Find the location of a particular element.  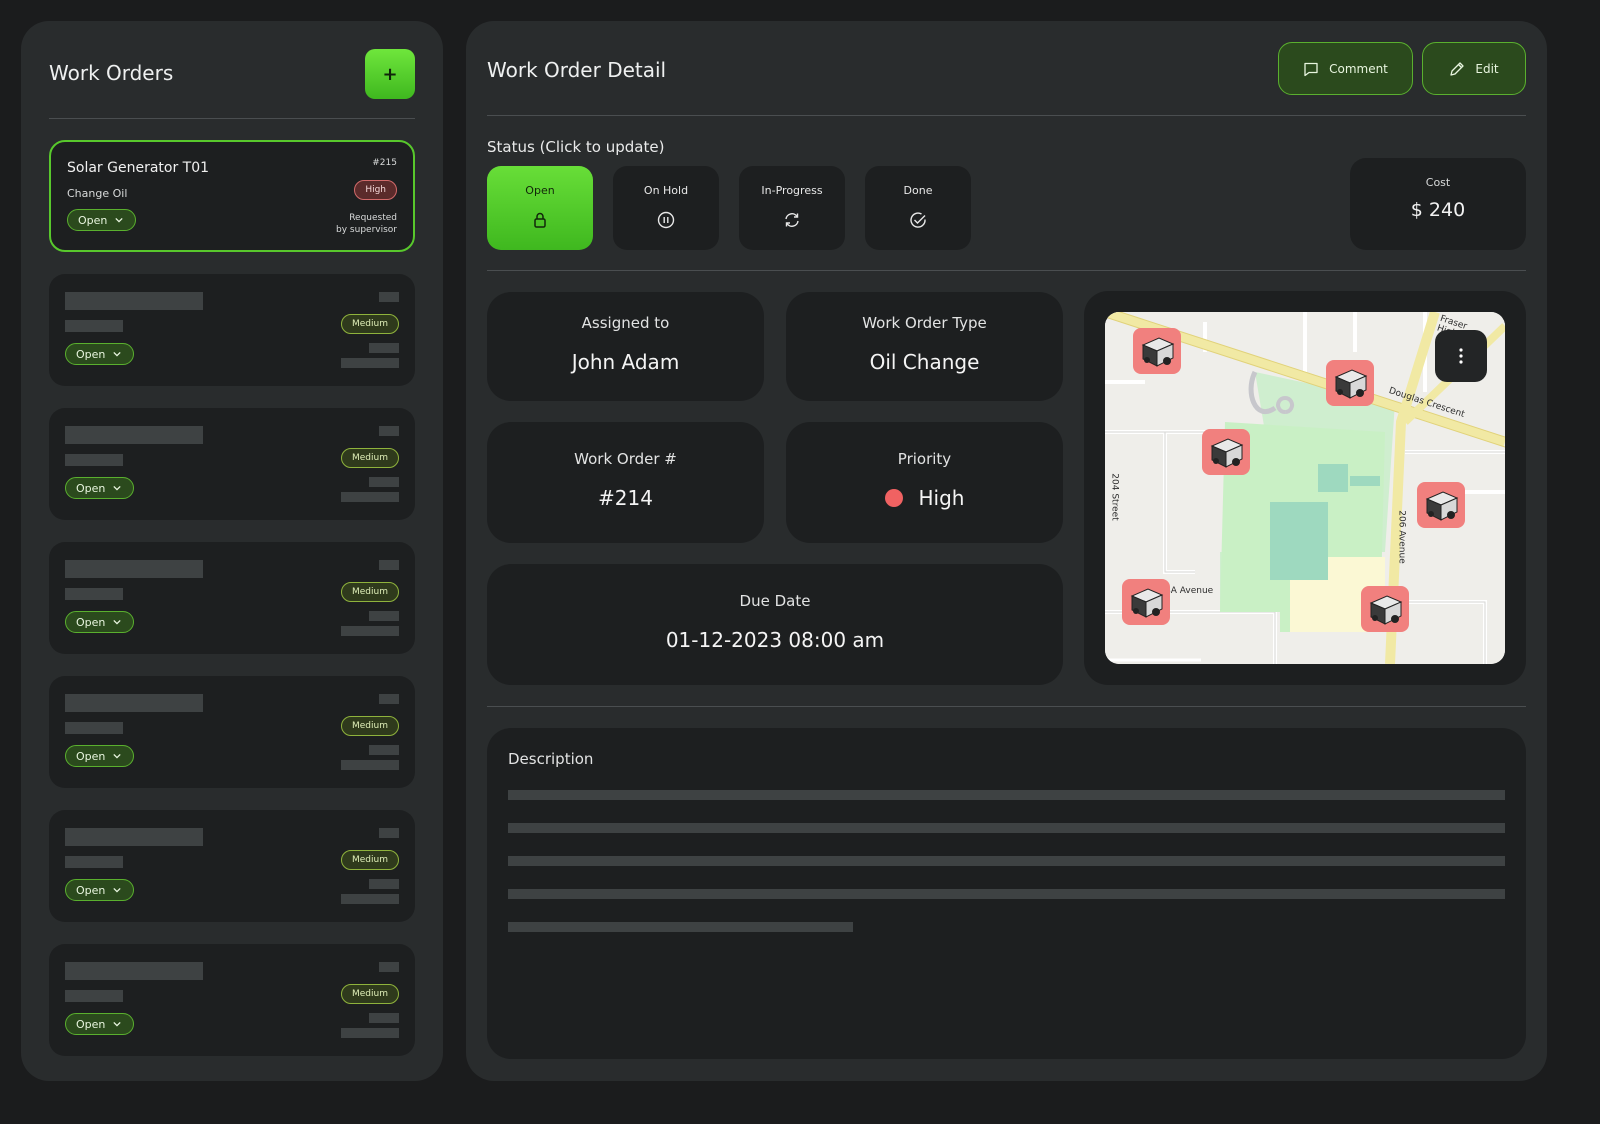

lock-icon is located at coordinates (540, 220).